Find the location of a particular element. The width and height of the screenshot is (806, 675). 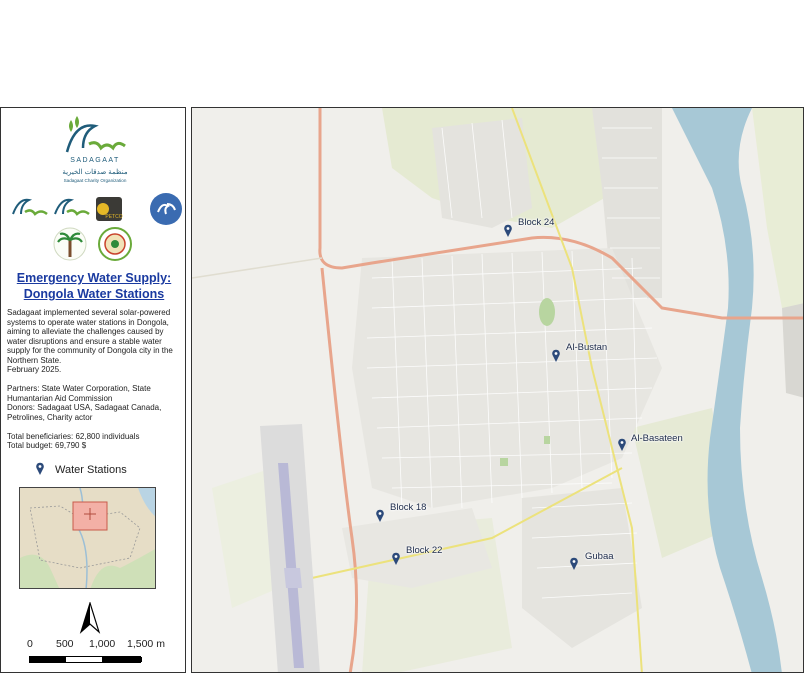

station-label-gubaa: Gubaa is located at coordinates (599, 556).